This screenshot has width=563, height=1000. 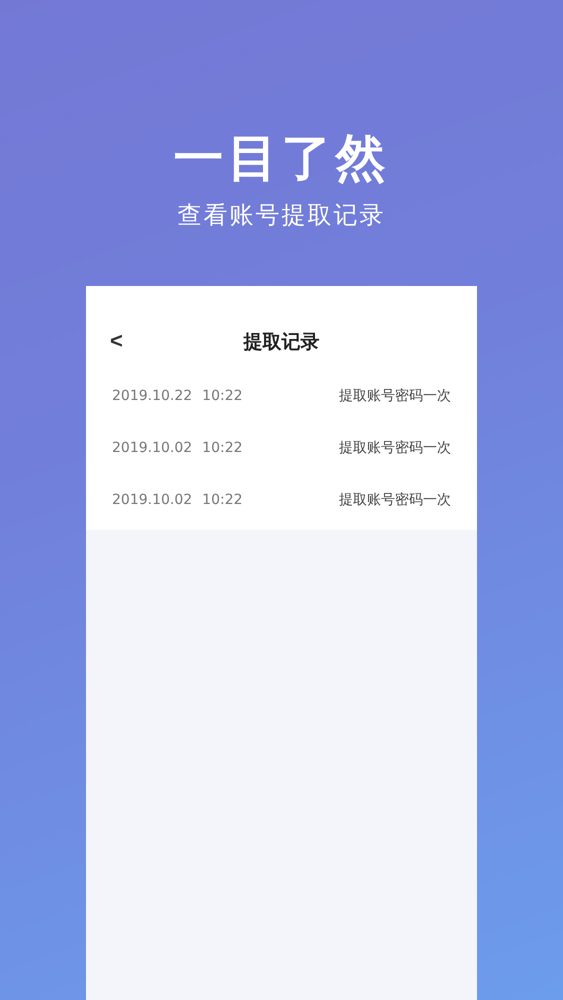 What do you see at coordinates (282, 342) in the screenshot?
I see `screen-title: 提取记录` at bounding box center [282, 342].